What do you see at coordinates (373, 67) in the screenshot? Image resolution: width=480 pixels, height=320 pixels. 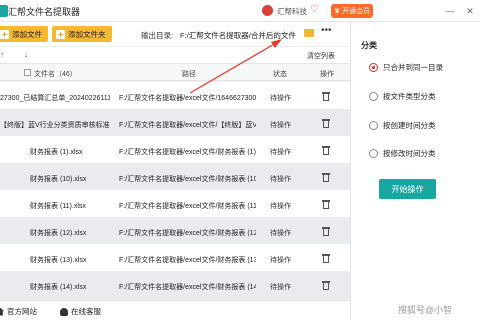 I see `radio-selected-icon` at bounding box center [373, 67].